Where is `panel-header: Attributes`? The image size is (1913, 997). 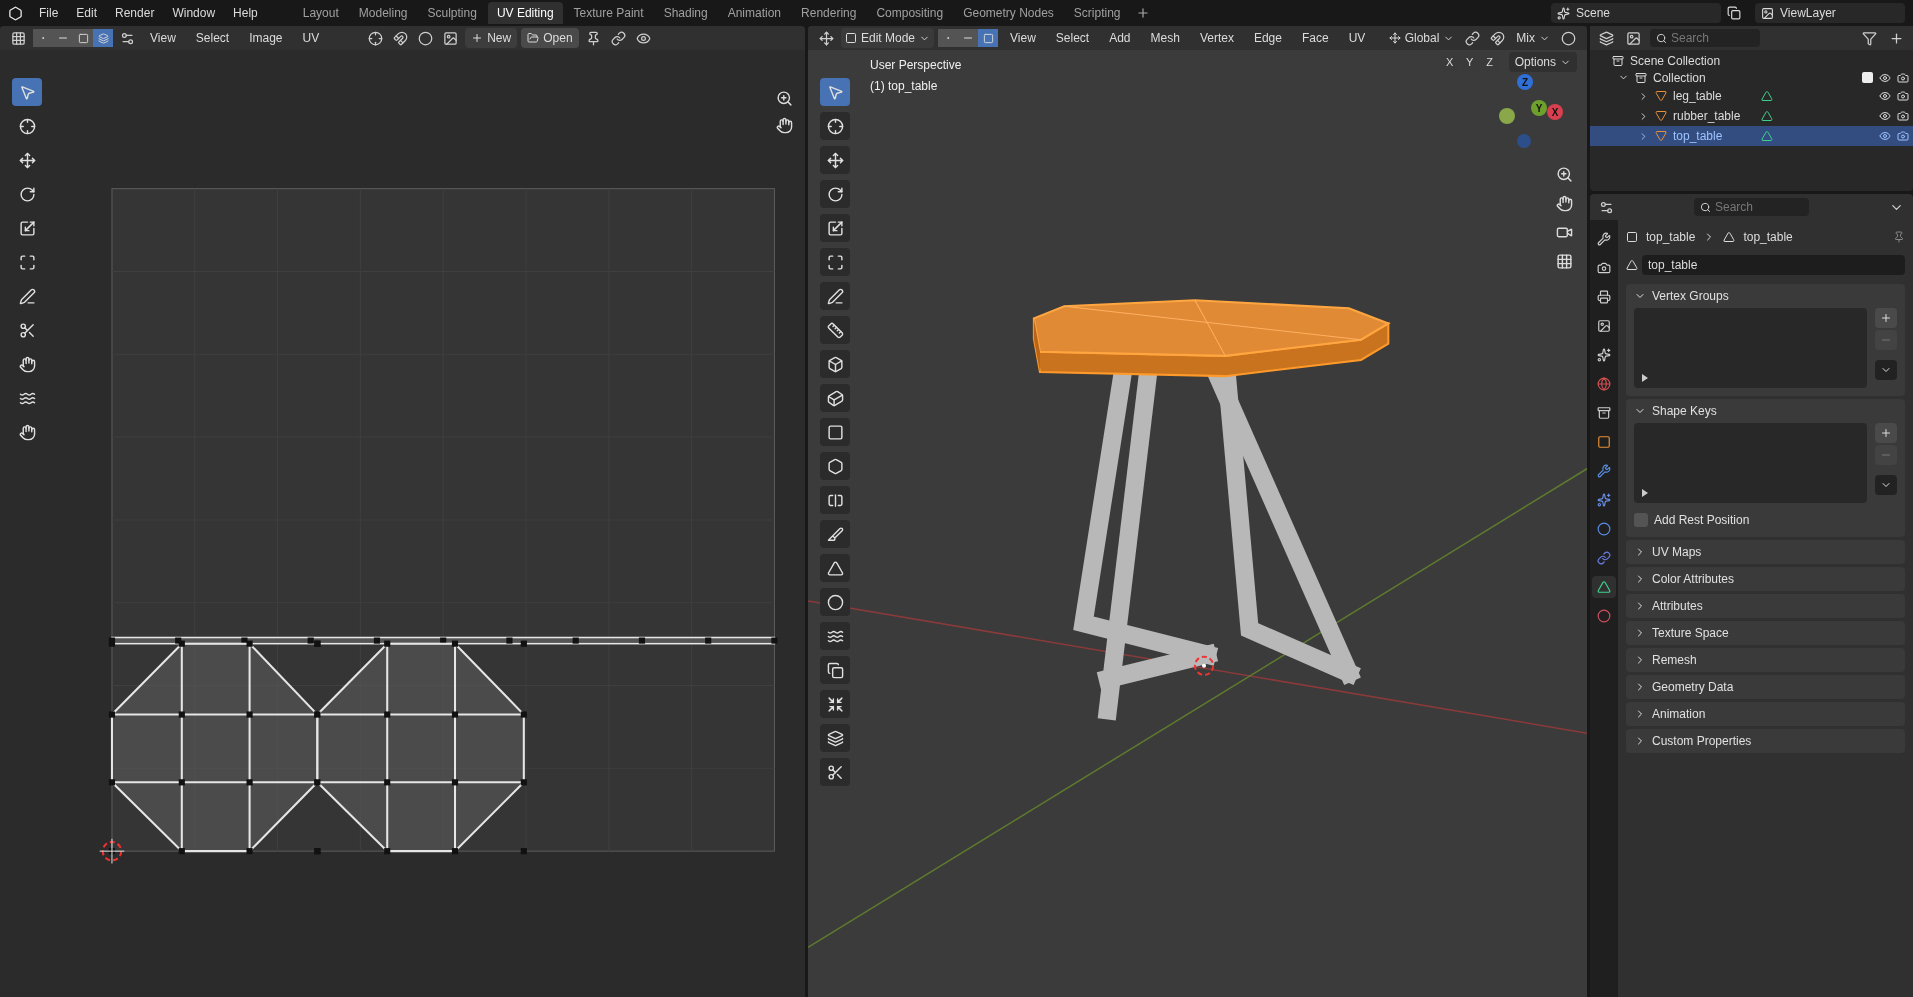
panel-header: Attributes is located at coordinates (1765, 606).